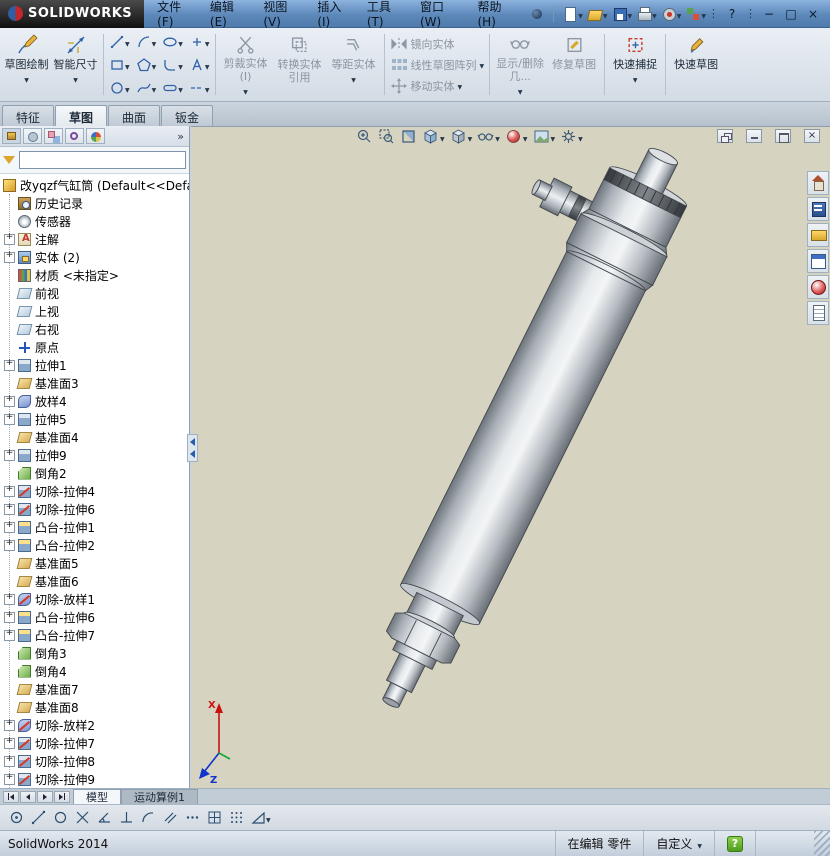 Image resolution: width=830 pixels, height=856 pixels. I want to click on tree-item: 拉伸1, so click(94, 365).